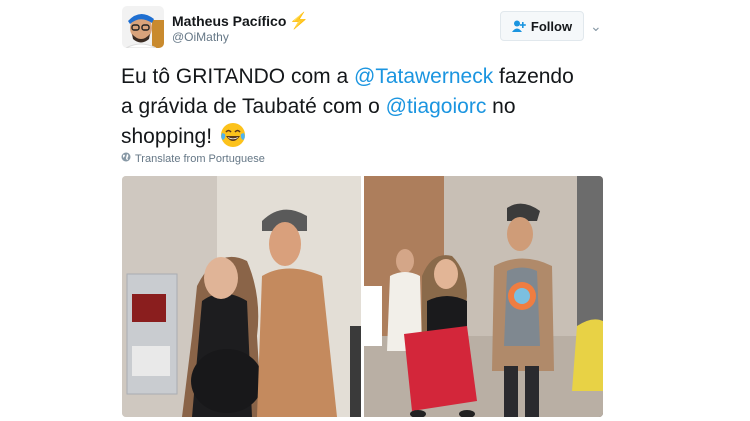  I want to click on translate-label: Translate from Portuguese, so click(200, 158).